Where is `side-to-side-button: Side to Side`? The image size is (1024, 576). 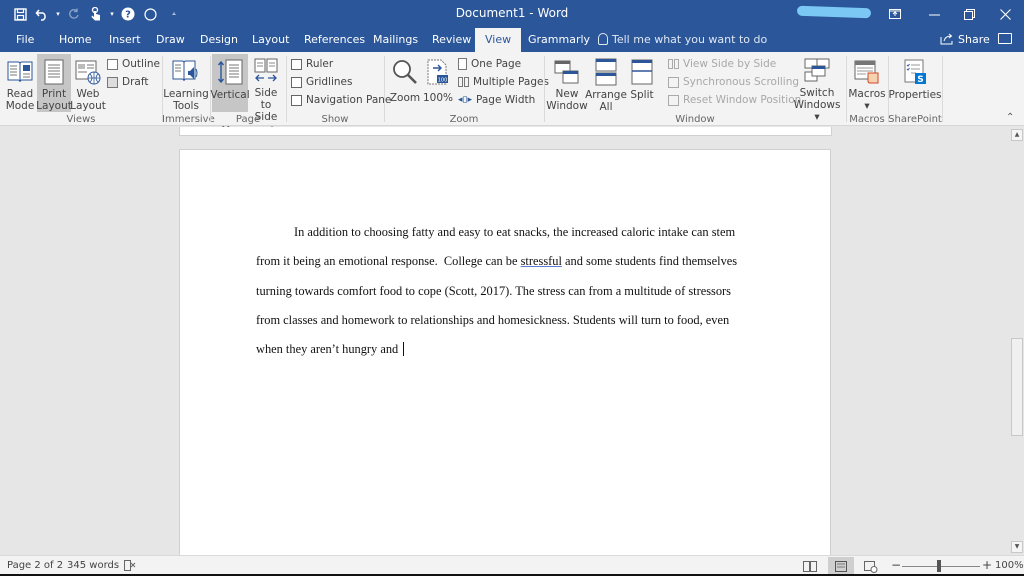 side-to-side-button: Side to Side is located at coordinates (266, 88).